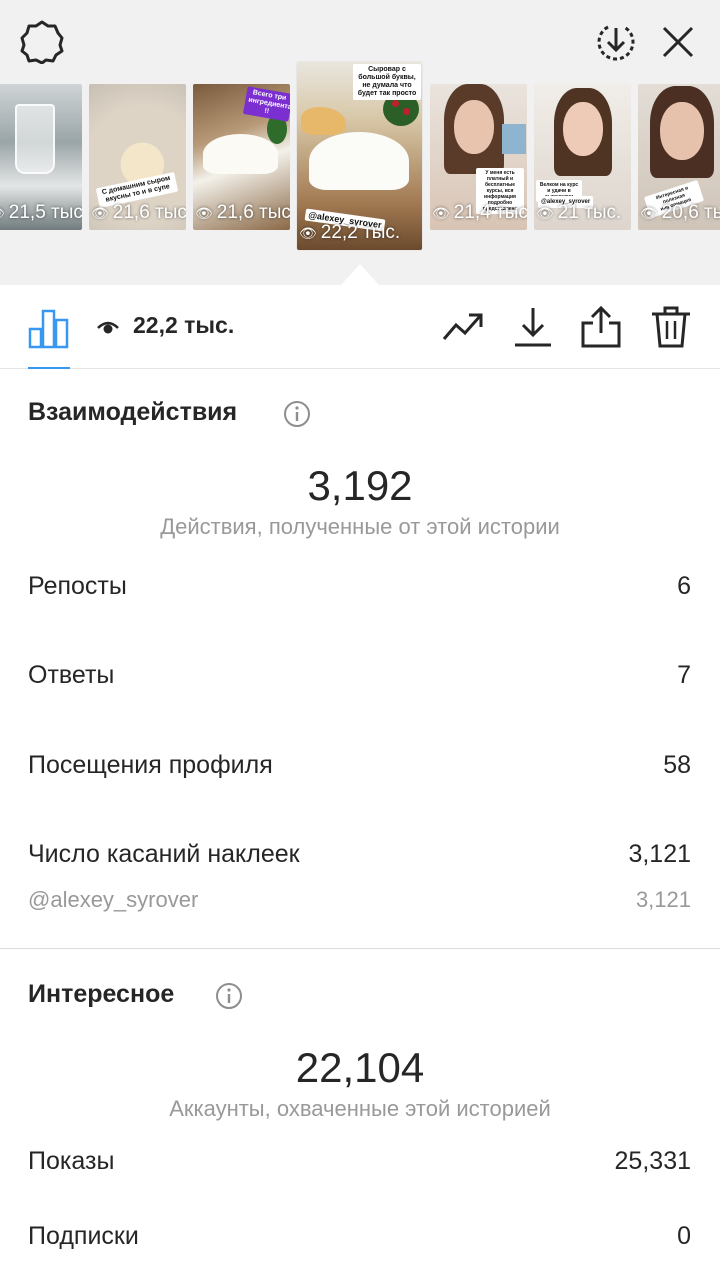 The width and height of the screenshot is (720, 1280). What do you see at coordinates (360, 1108) in the screenshot?
I see `discovery-caption: Аккаунты, охваченные этой историей` at bounding box center [360, 1108].